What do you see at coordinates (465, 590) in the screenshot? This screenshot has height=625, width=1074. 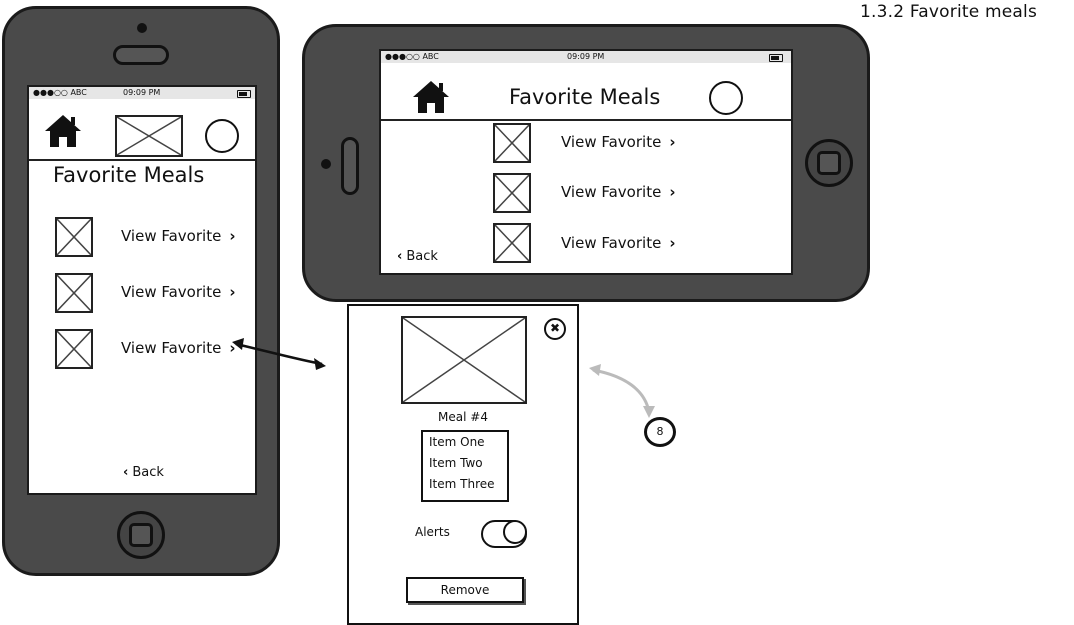 I see `remove-button: Remove` at bounding box center [465, 590].